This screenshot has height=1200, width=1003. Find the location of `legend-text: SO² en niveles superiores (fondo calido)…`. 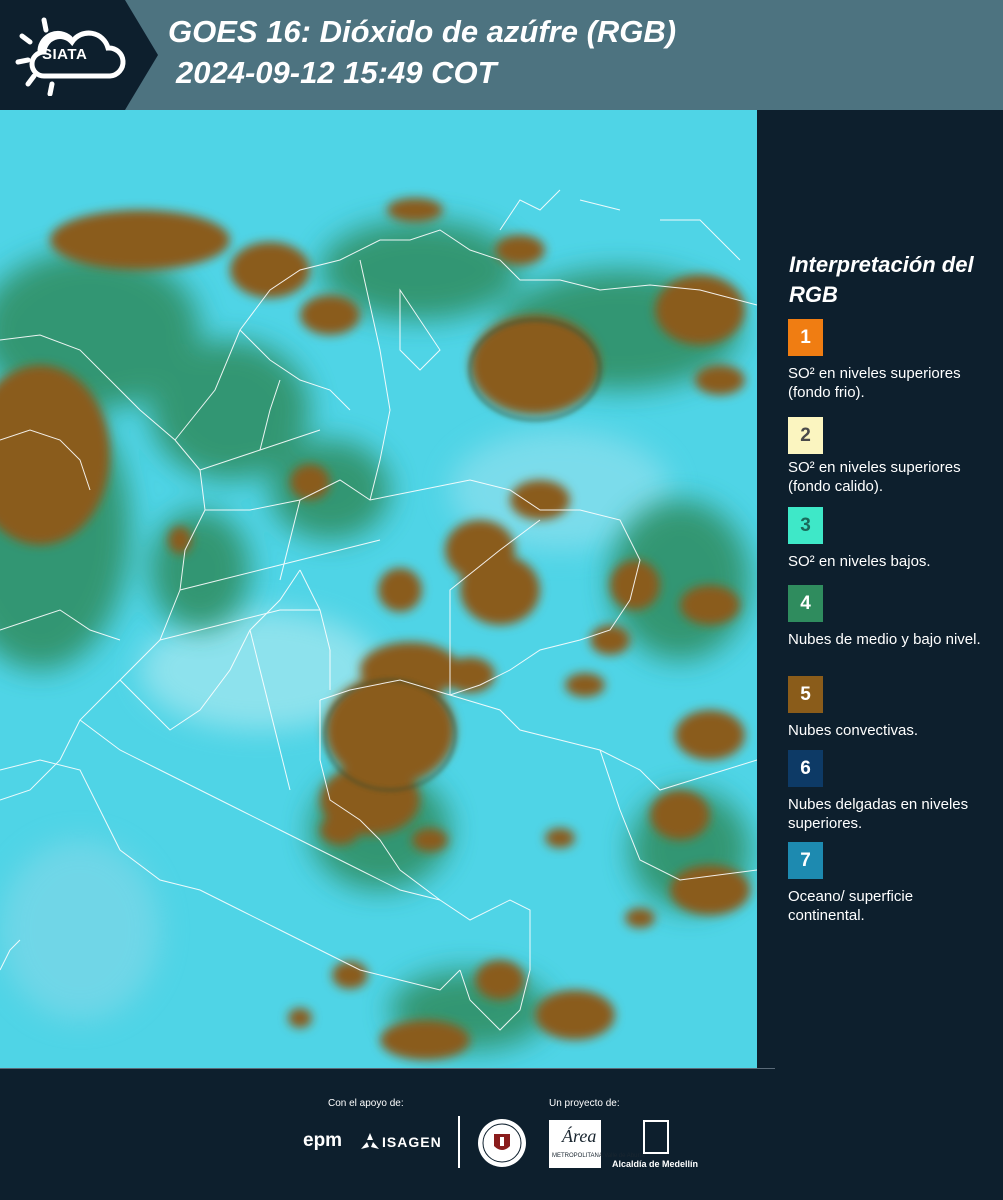

legend-text: SO² en niveles superiores (fondo calido)… is located at coordinates (874, 477).